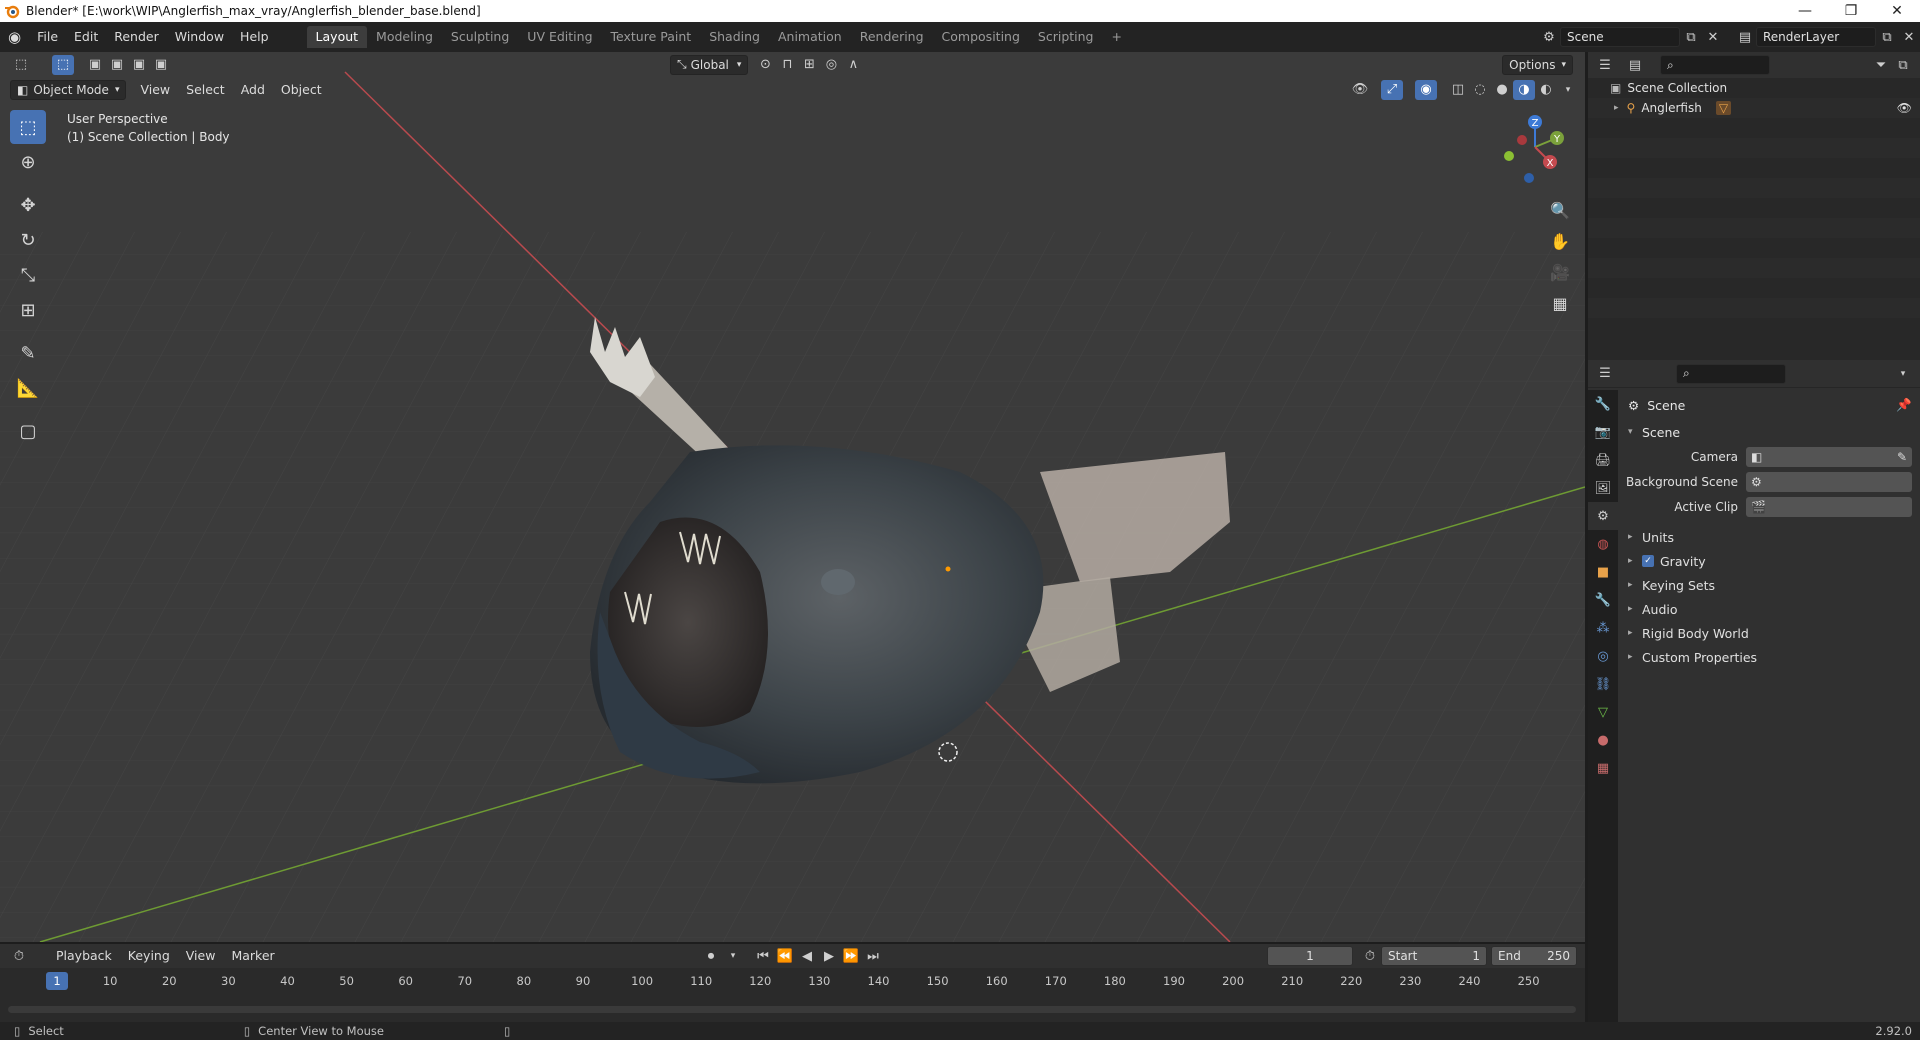  What do you see at coordinates (149, 956) in the screenshot?
I see `timeline-menu-keying: Keying` at bounding box center [149, 956].